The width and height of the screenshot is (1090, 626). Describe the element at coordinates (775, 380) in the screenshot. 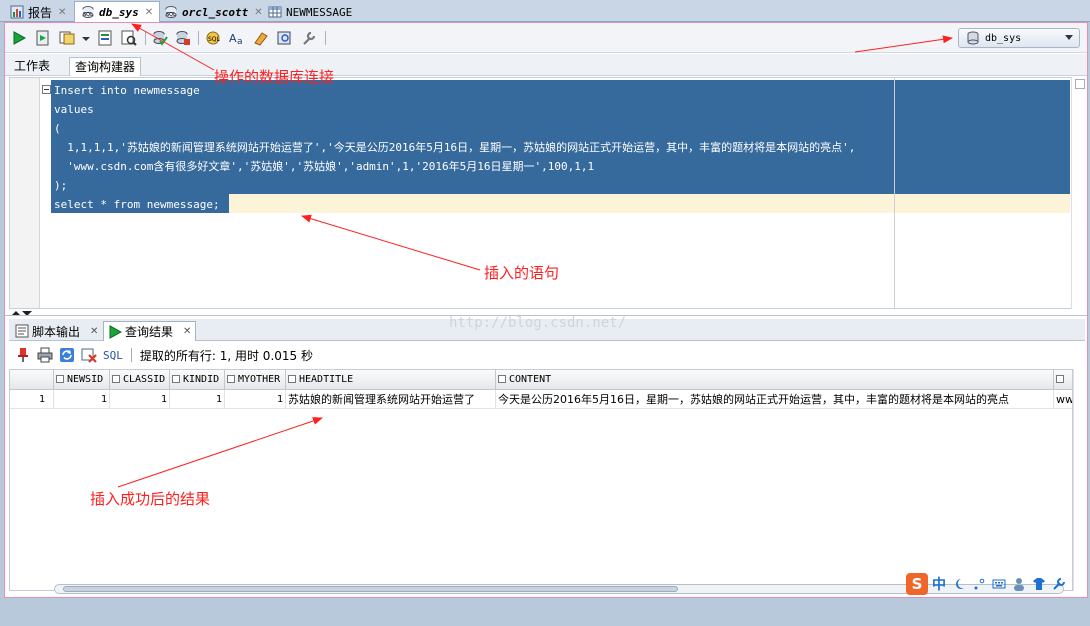

I see `column-header: CONTENT` at that location.